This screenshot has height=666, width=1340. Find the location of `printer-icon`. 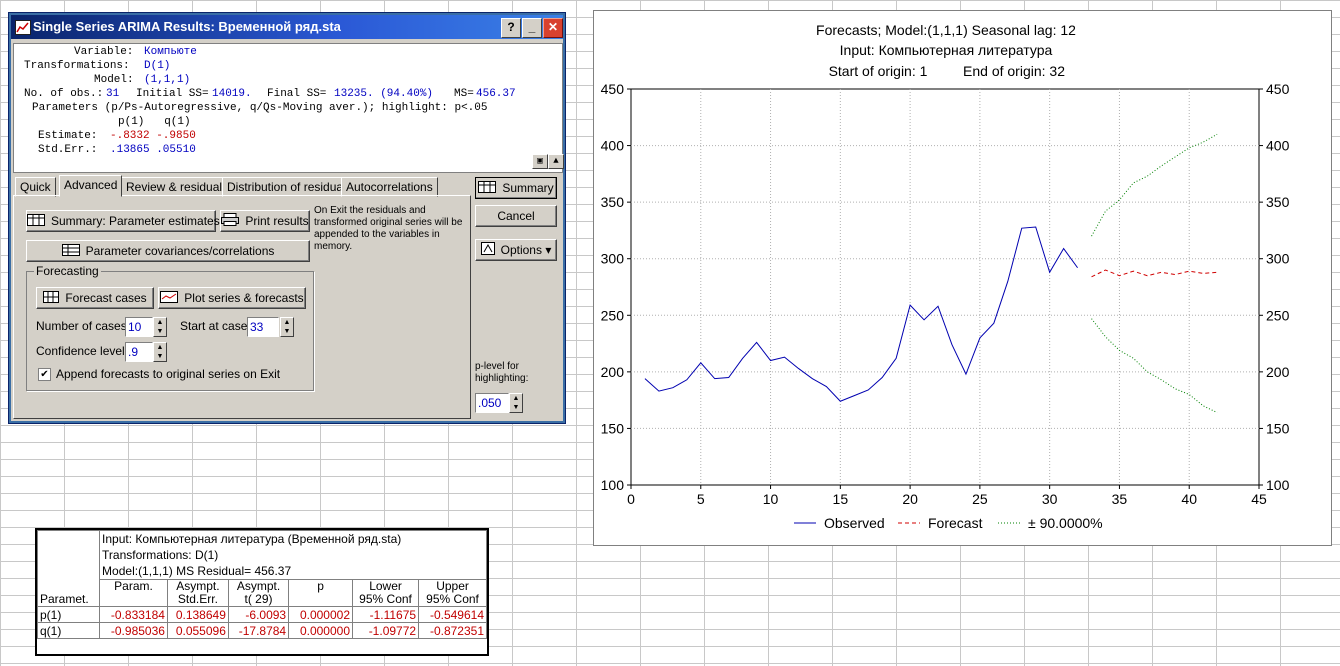

printer-icon is located at coordinates (230, 222).